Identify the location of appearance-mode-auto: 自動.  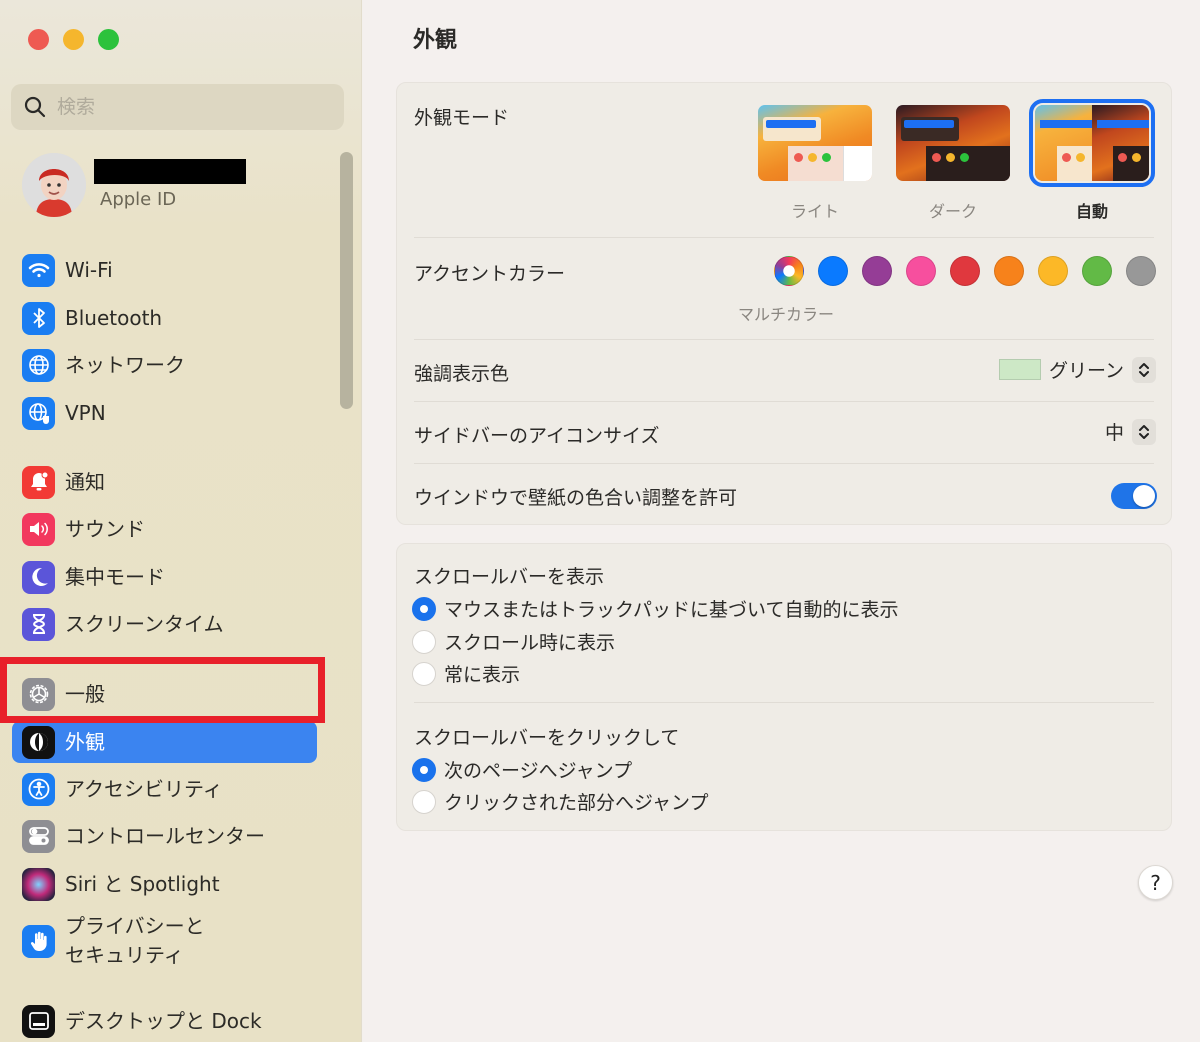
(1092, 160).